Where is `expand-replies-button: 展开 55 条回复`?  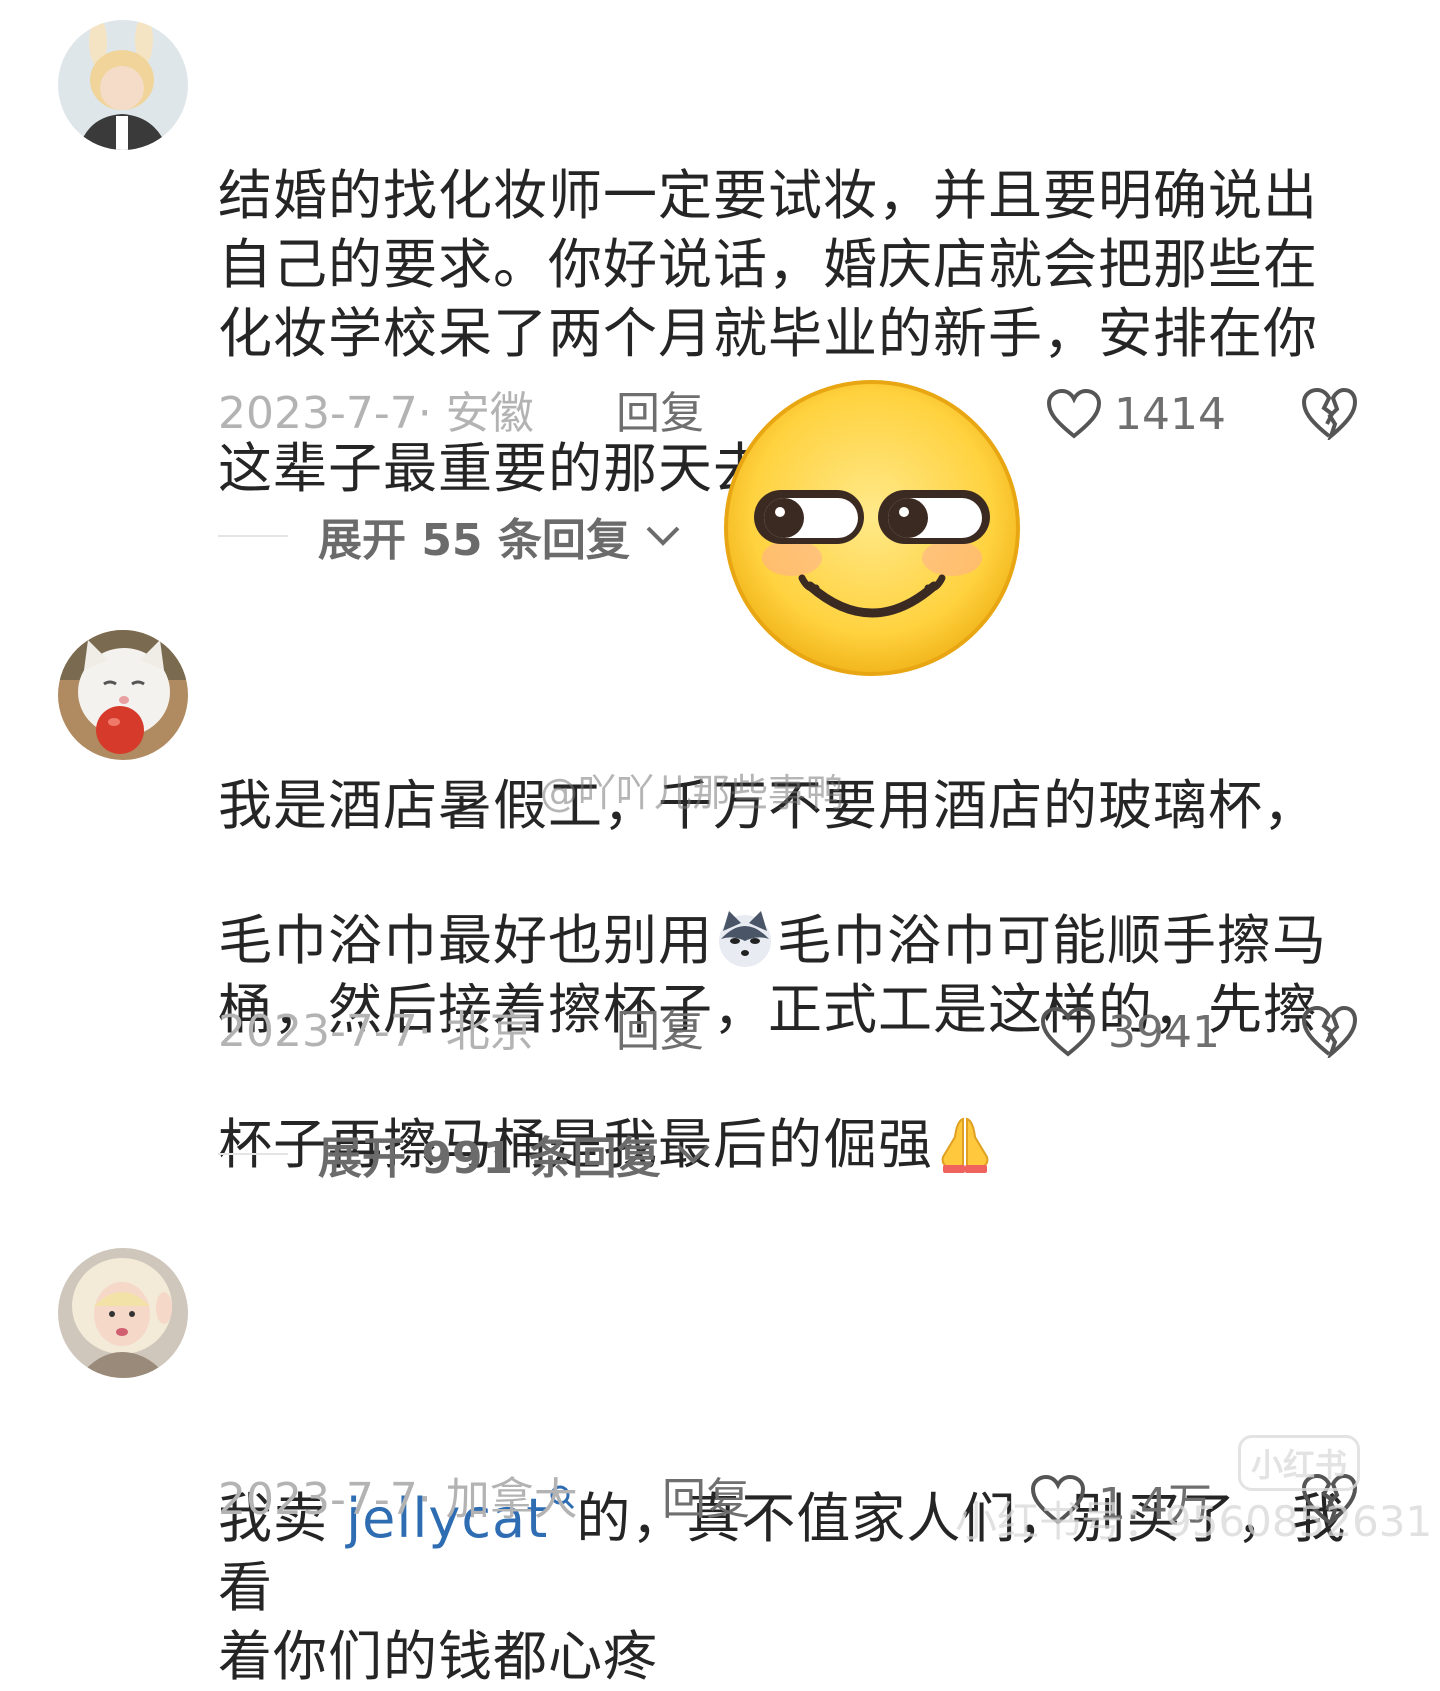 expand-replies-button: 展开 55 条回复 is located at coordinates (450, 536).